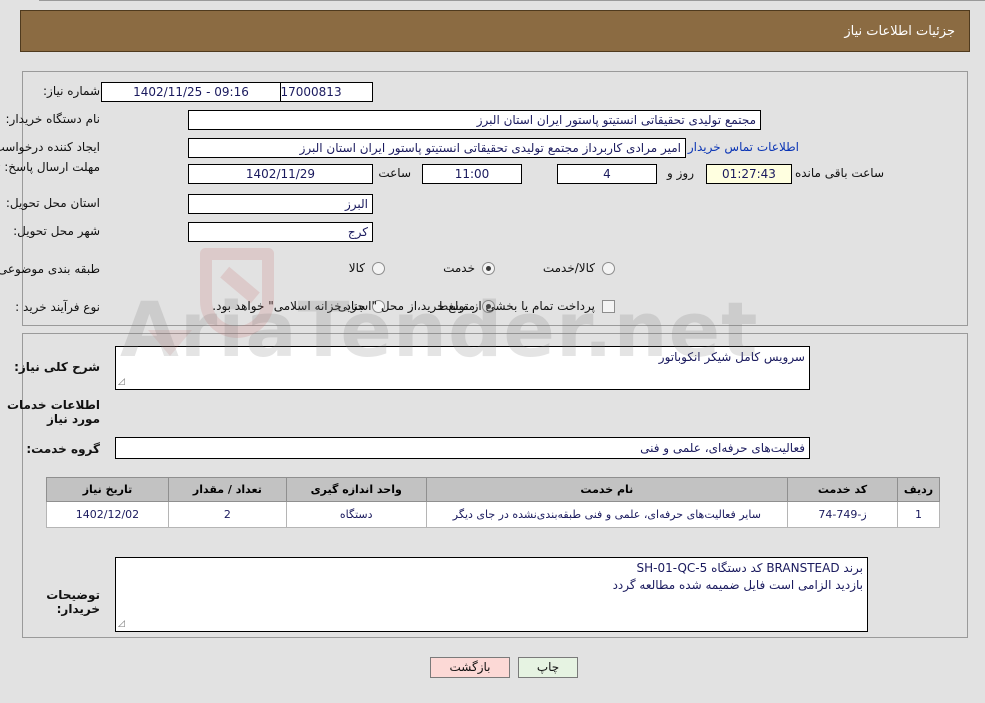  I want to click on deadline-hour-label: ساعت, so click(394, 173).